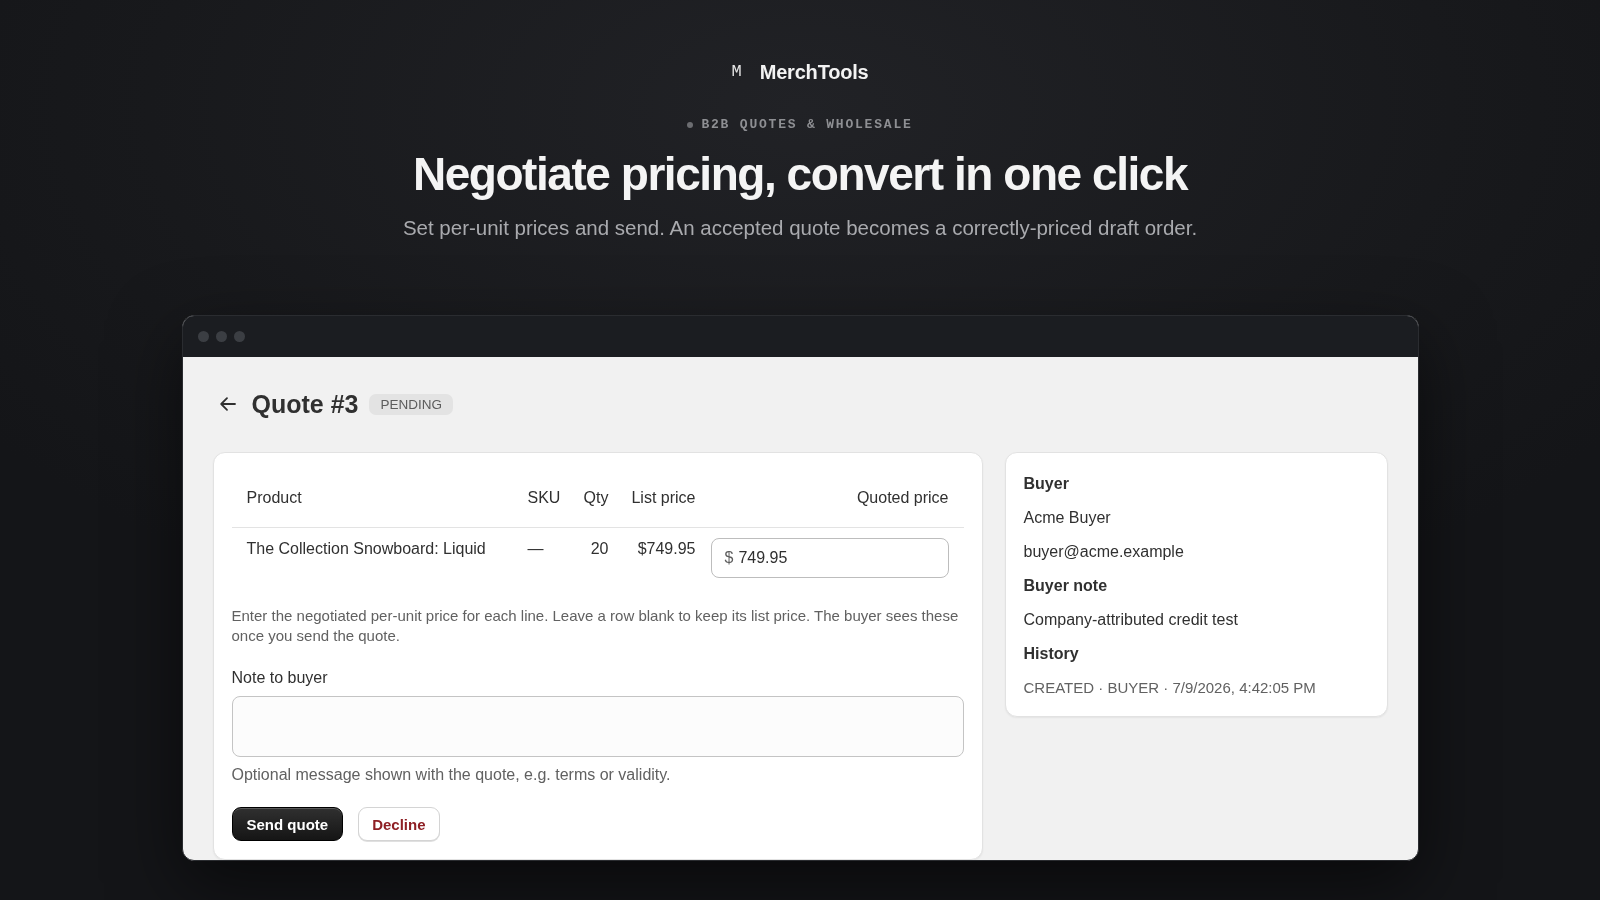 Image resolution: width=1600 pixels, height=900 pixels. Describe the element at coordinates (411, 404) in the screenshot. I see `status-badge: PENDING` at that location.